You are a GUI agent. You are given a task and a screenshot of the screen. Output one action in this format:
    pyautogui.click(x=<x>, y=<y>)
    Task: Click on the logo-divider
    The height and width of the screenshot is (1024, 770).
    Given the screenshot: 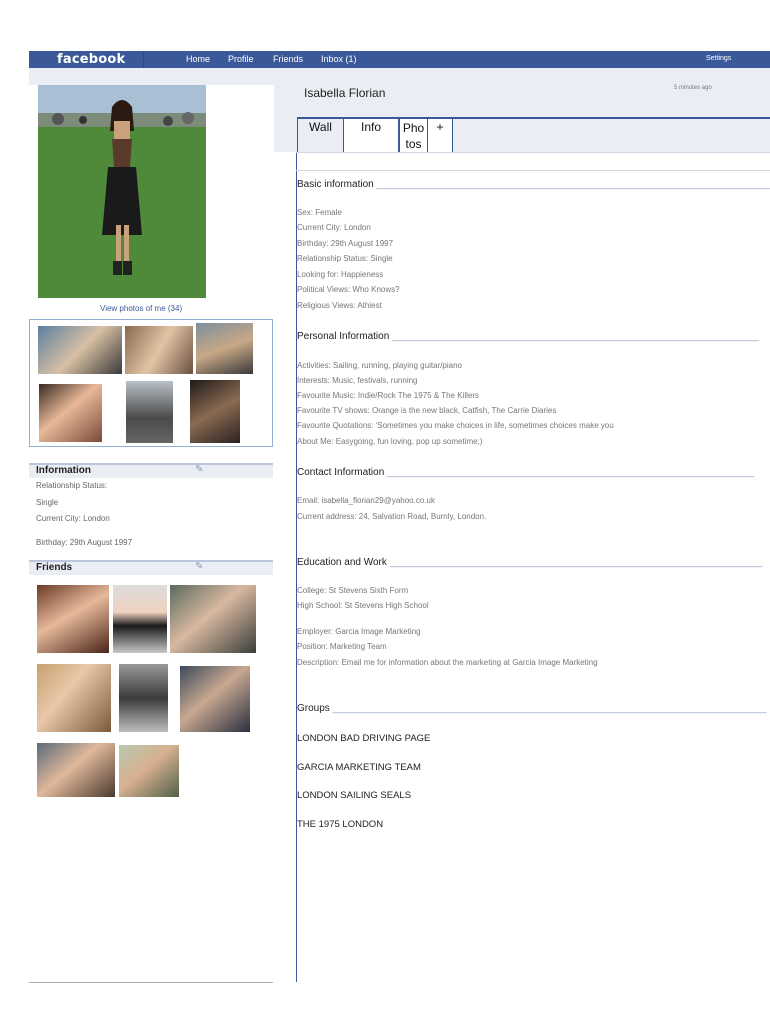 What is the action you would take?
    pyautogui.click(x=143, y=59)
    